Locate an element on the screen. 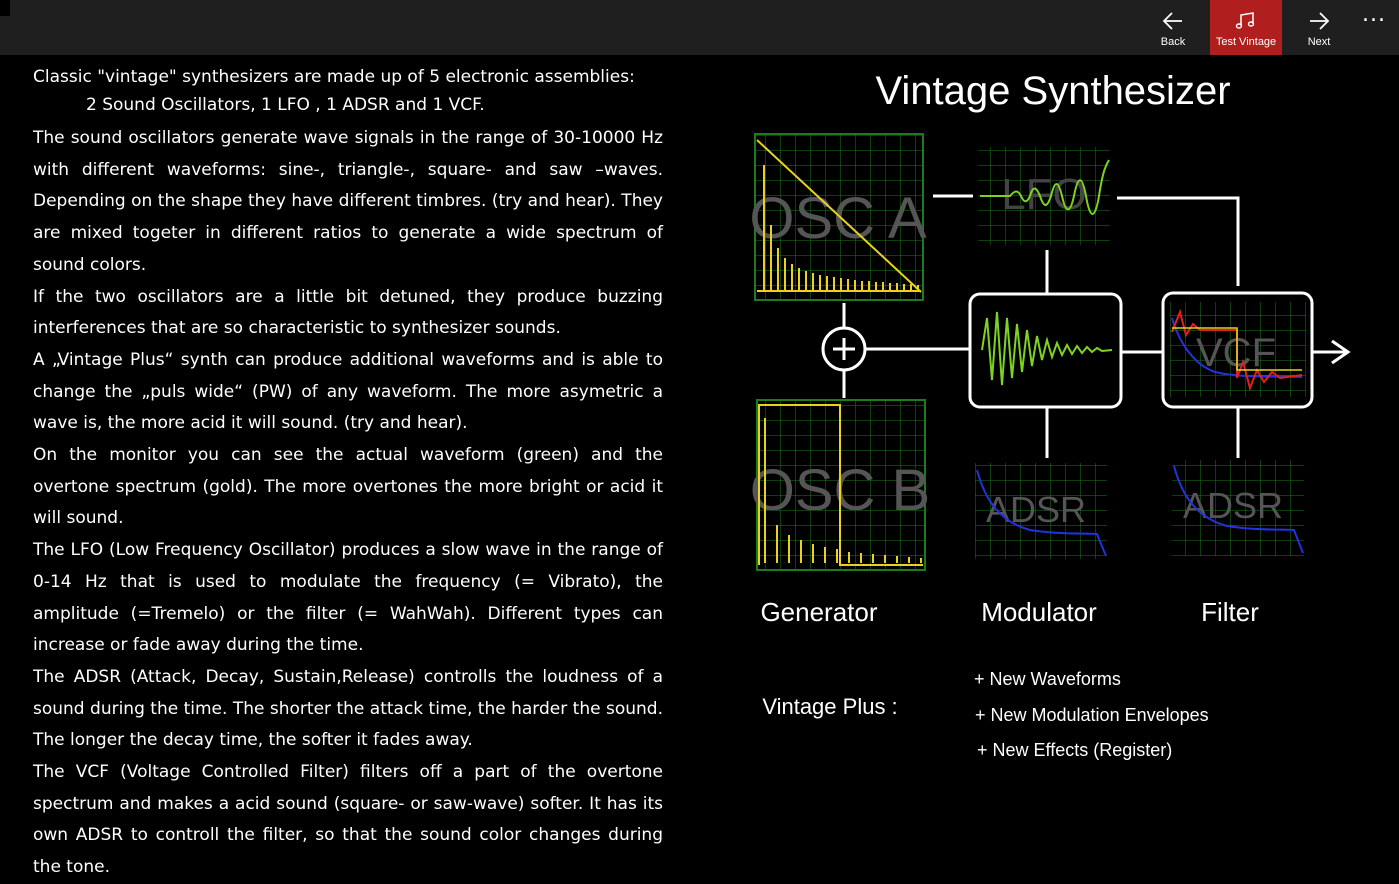 This screenshot has width=1399, height=884. test-vintage-button: Test Vintage is located at coordinates (1246, 27).